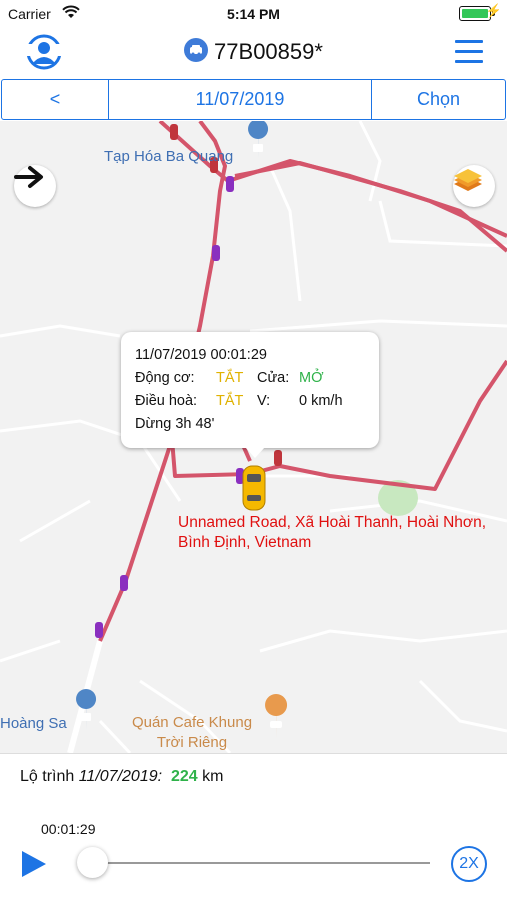  Describe the element at coordinates (258, 140) in the screenshot. I see `poi-pin-shop` at that location.